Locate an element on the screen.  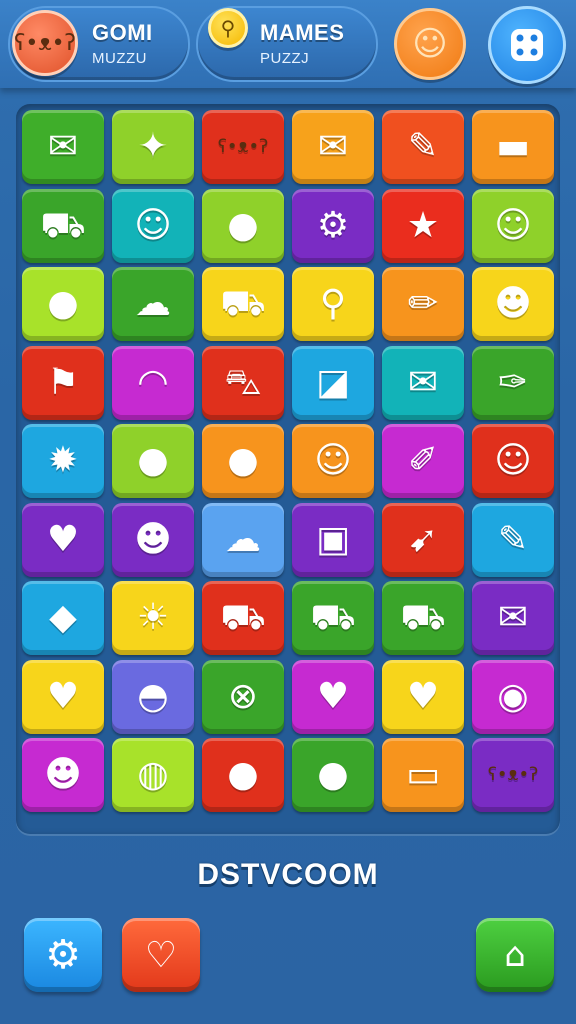
note-icon: ◪ is located at coordinates (332, 382).